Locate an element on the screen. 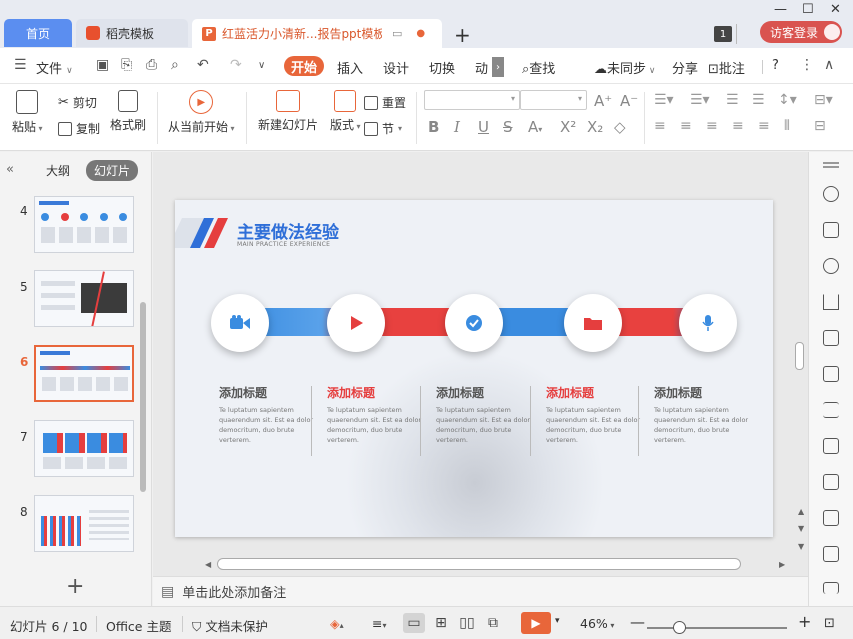  superscript-icon: X² is located at coordinates (568, 127).